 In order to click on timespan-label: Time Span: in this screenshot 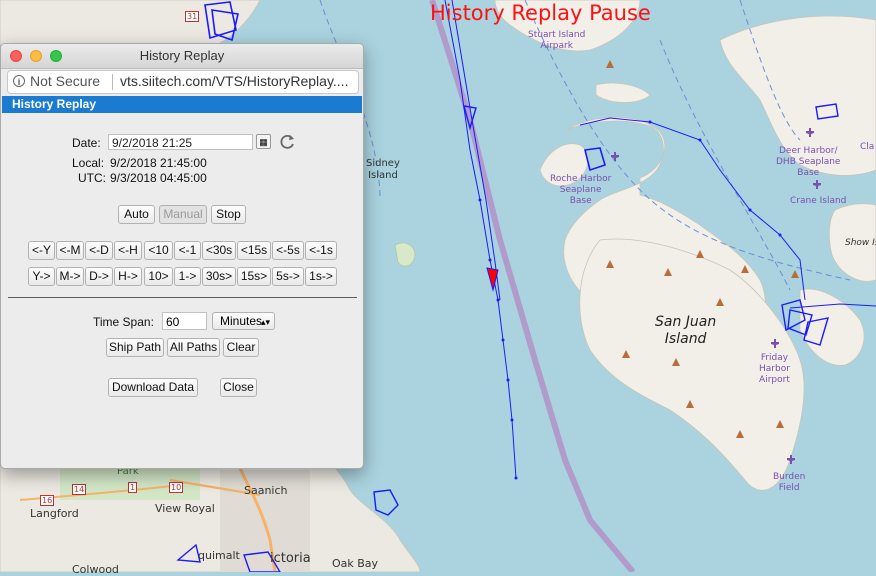, I will do `click(123, 322)`.